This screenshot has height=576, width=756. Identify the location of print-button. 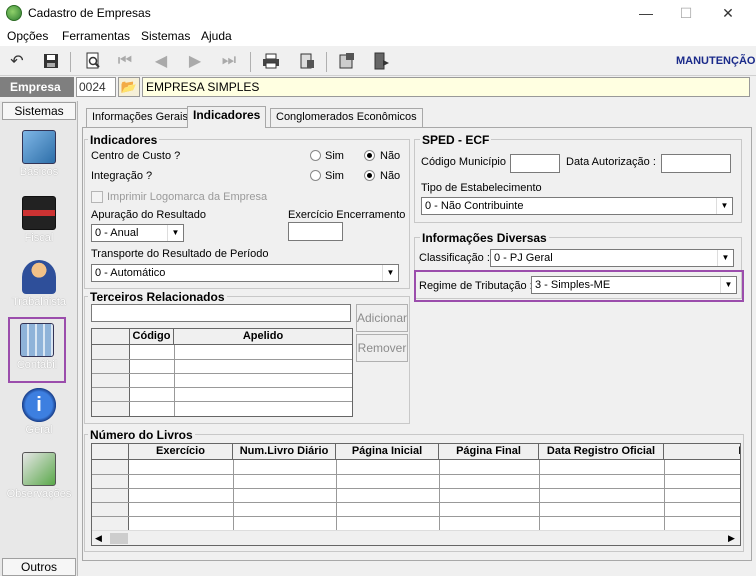
(271, 61).